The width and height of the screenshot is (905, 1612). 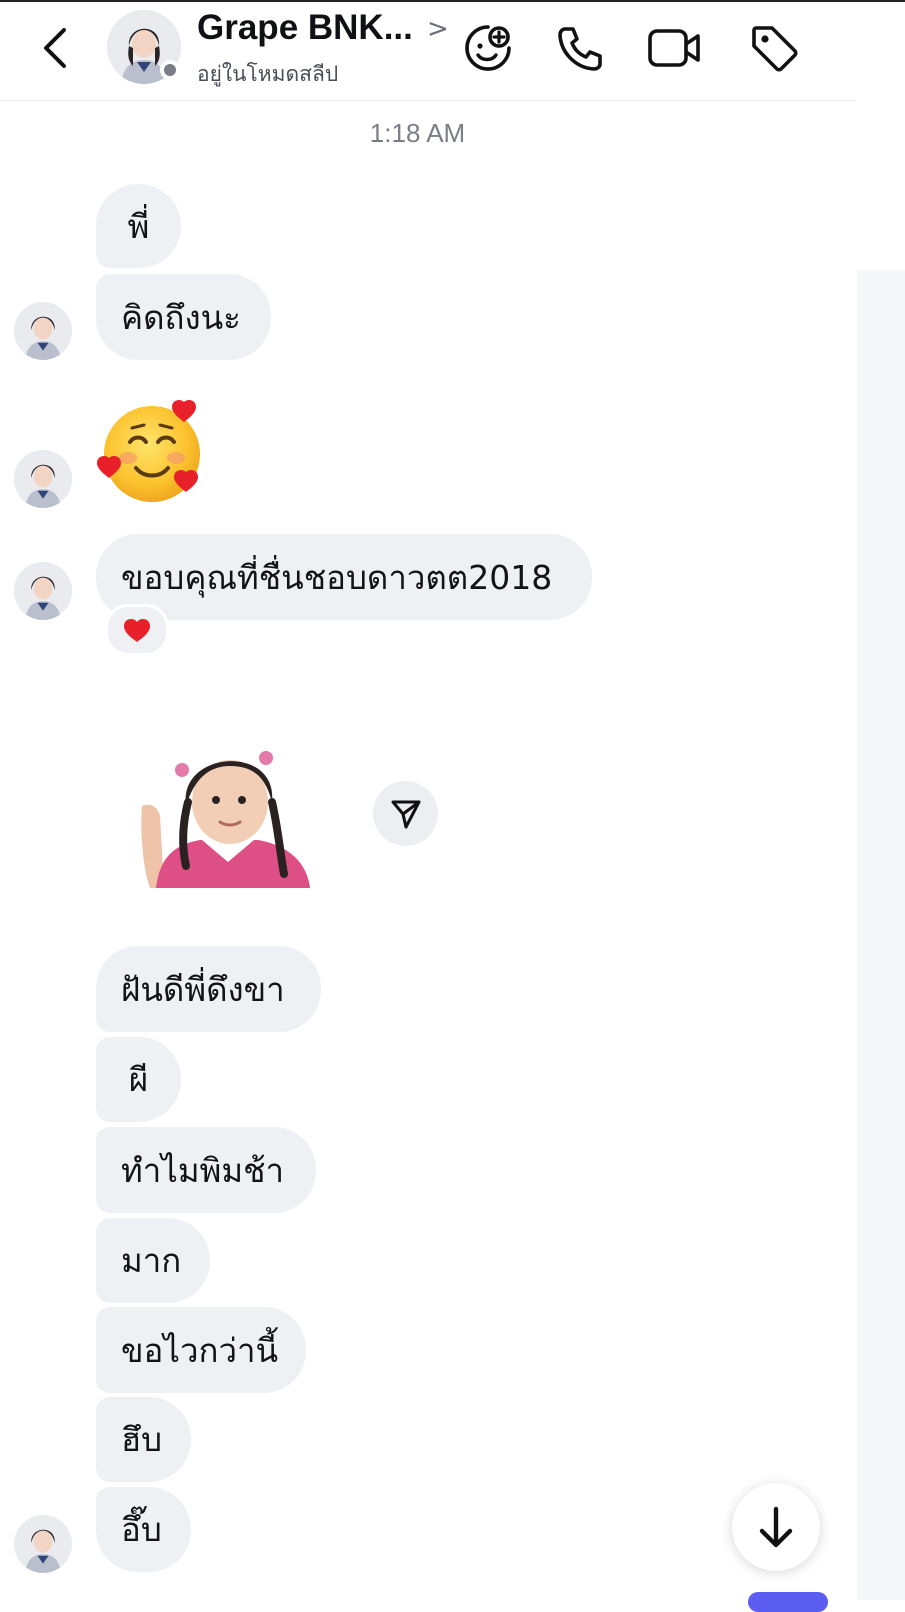 I want to click on message-bubble: พี่, so click(x=138, y=226).